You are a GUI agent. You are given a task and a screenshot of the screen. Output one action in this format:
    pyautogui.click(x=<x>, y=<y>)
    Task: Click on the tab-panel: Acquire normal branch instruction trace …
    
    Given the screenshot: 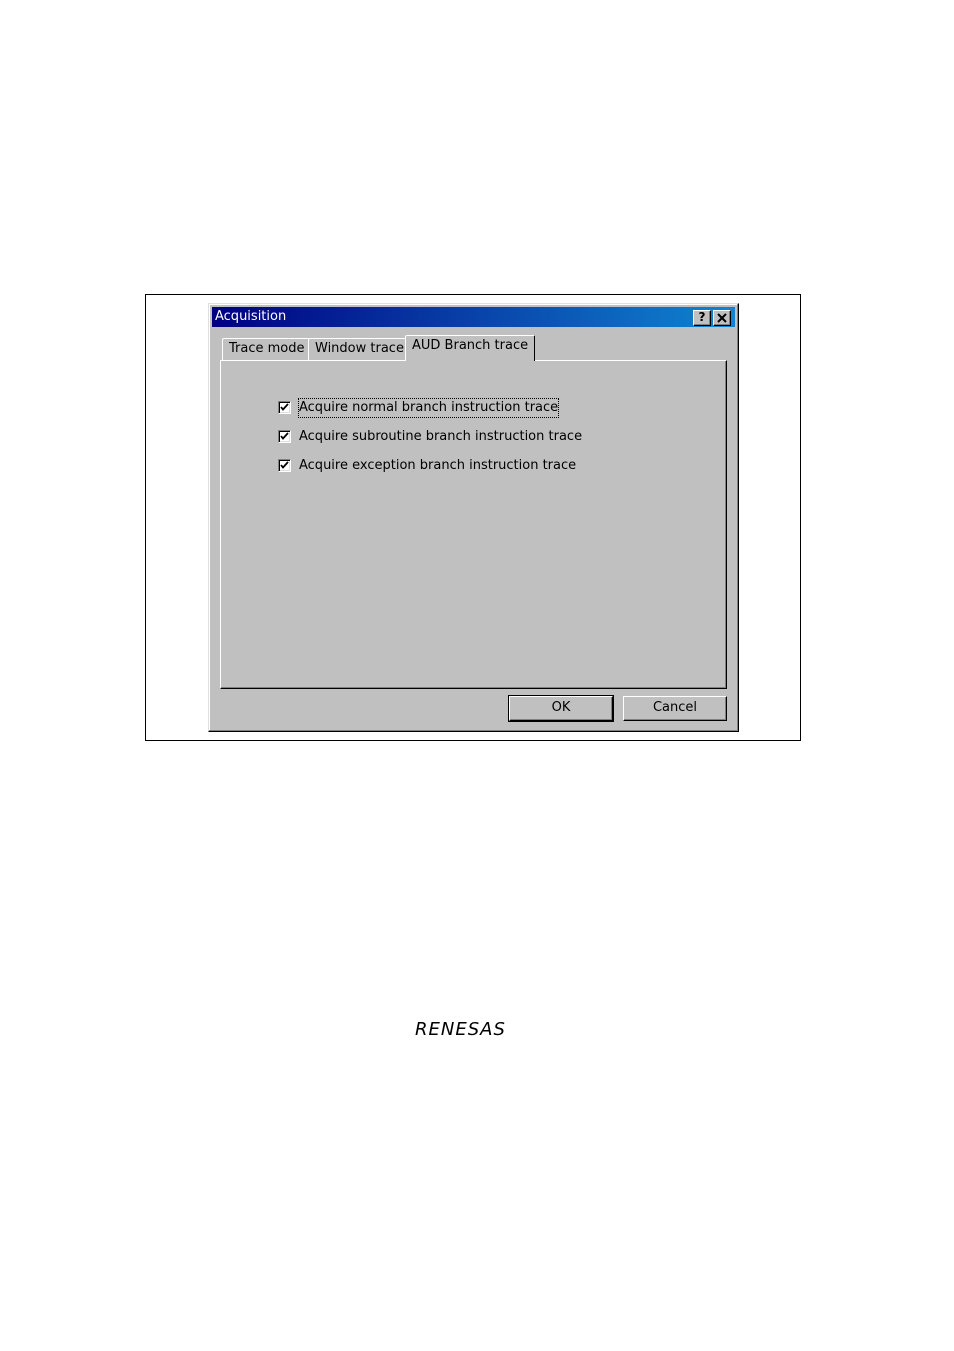 What is the action you would take?
    pyautogui.click(x=473, y=524)
    